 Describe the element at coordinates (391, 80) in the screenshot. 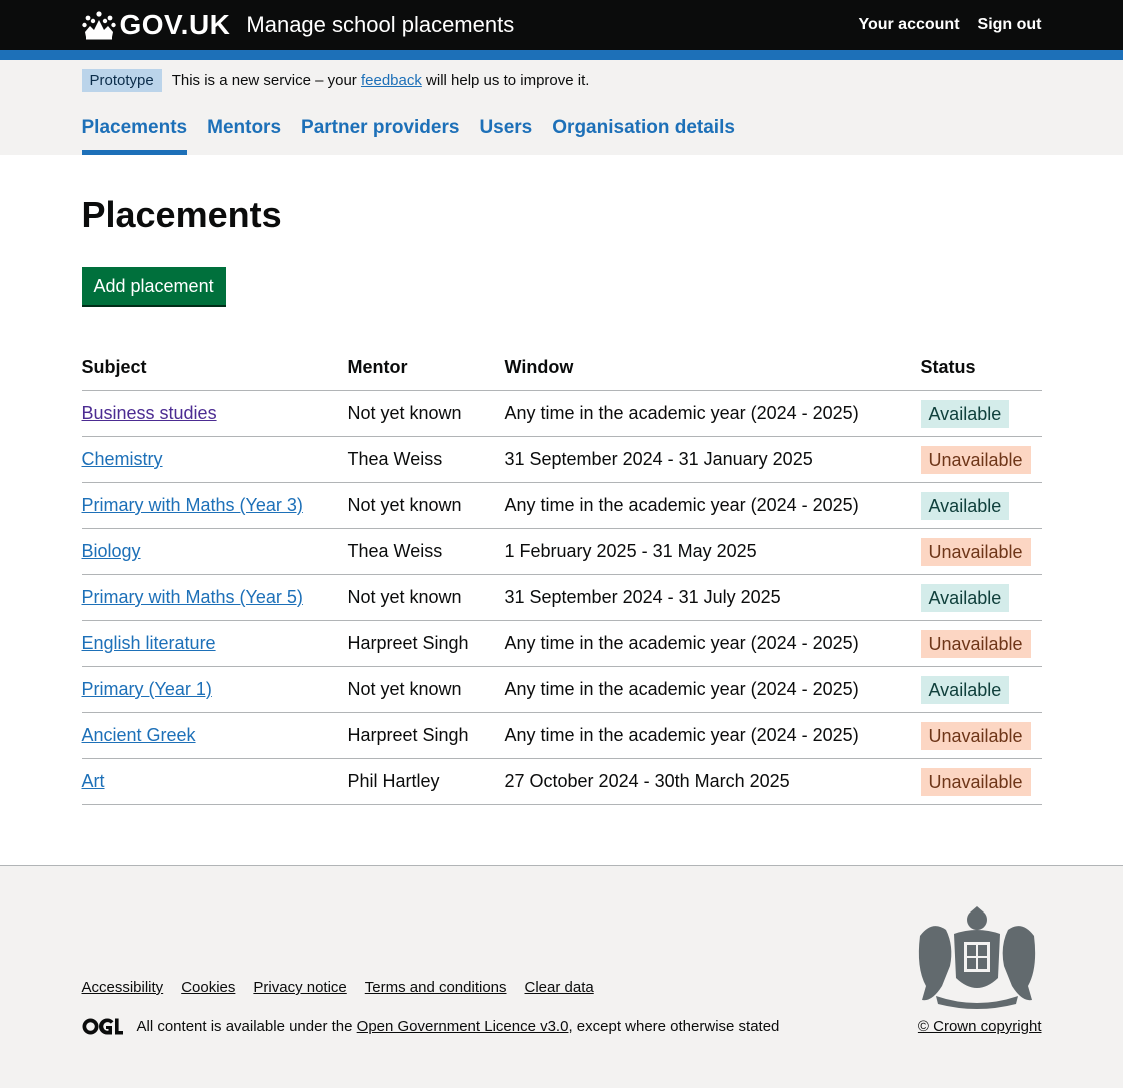

I see `feedback-link: feedback` at that location.